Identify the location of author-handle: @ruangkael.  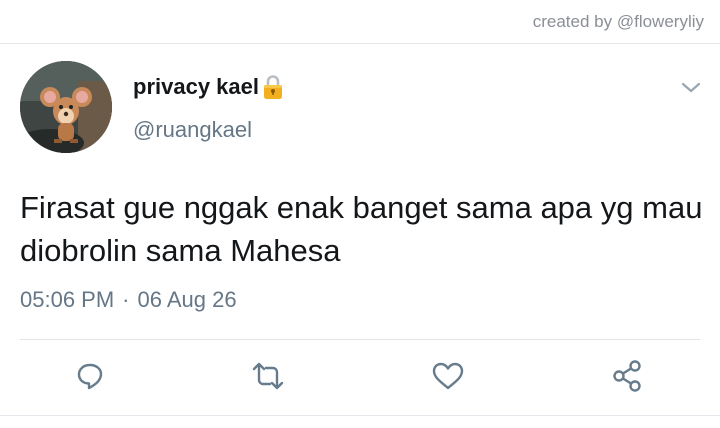
(192, 130).